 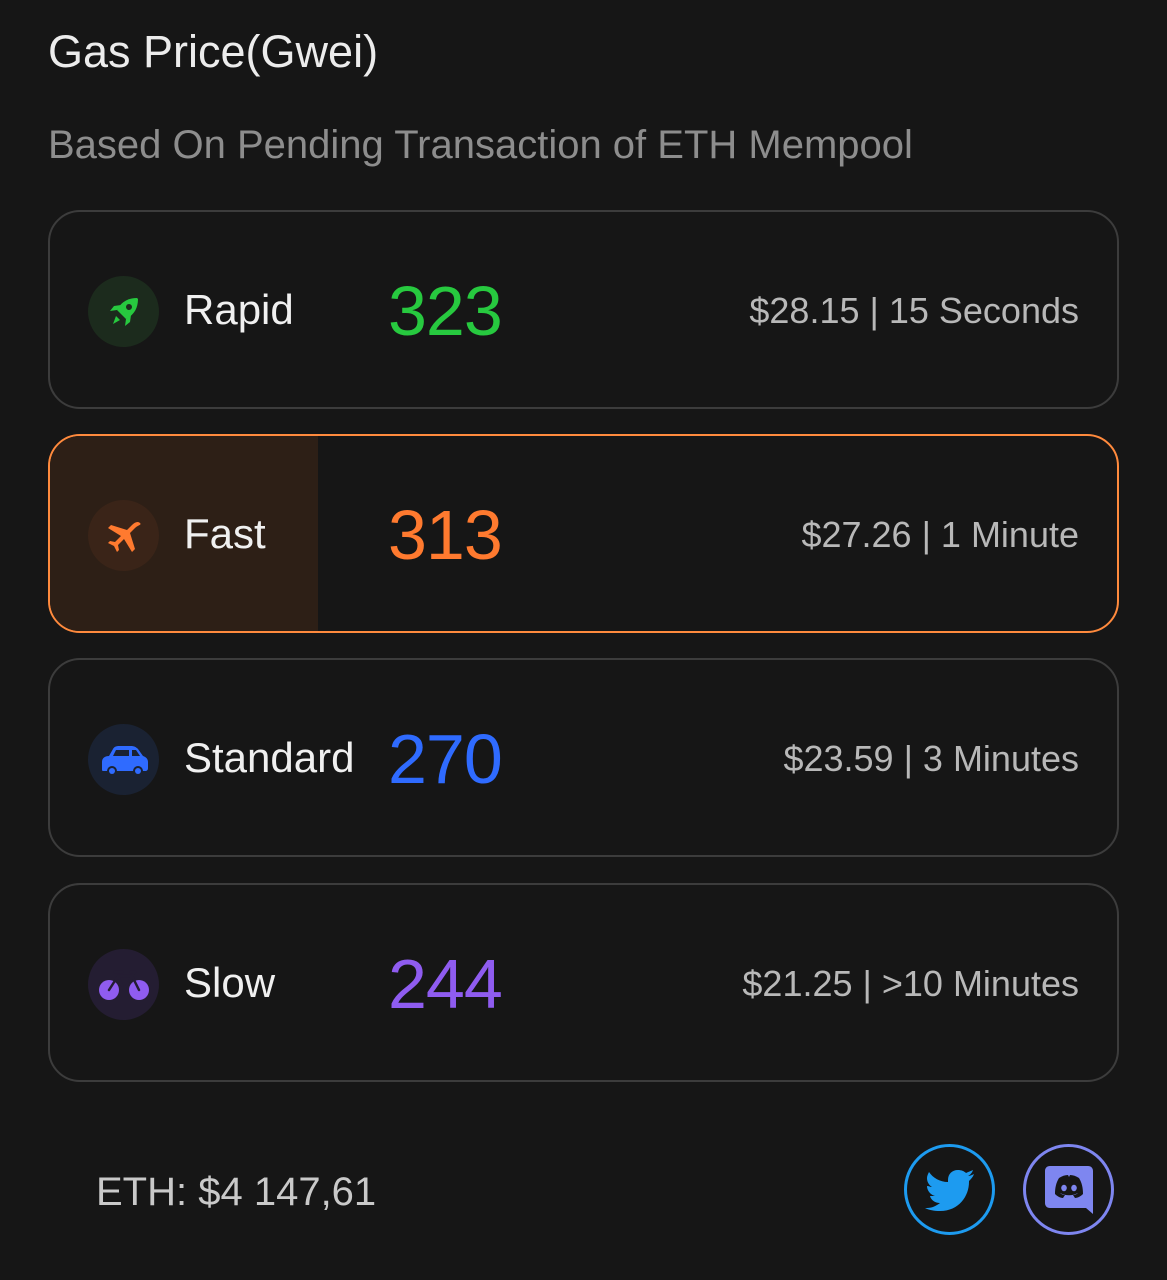 I want to click on discord-icon, so click(x=1068, y=1189).